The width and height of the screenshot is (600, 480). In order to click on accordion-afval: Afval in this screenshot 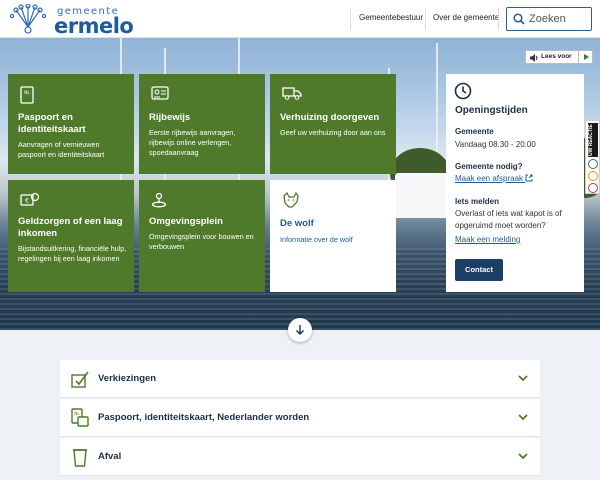, I will do `click(300, 457)`.